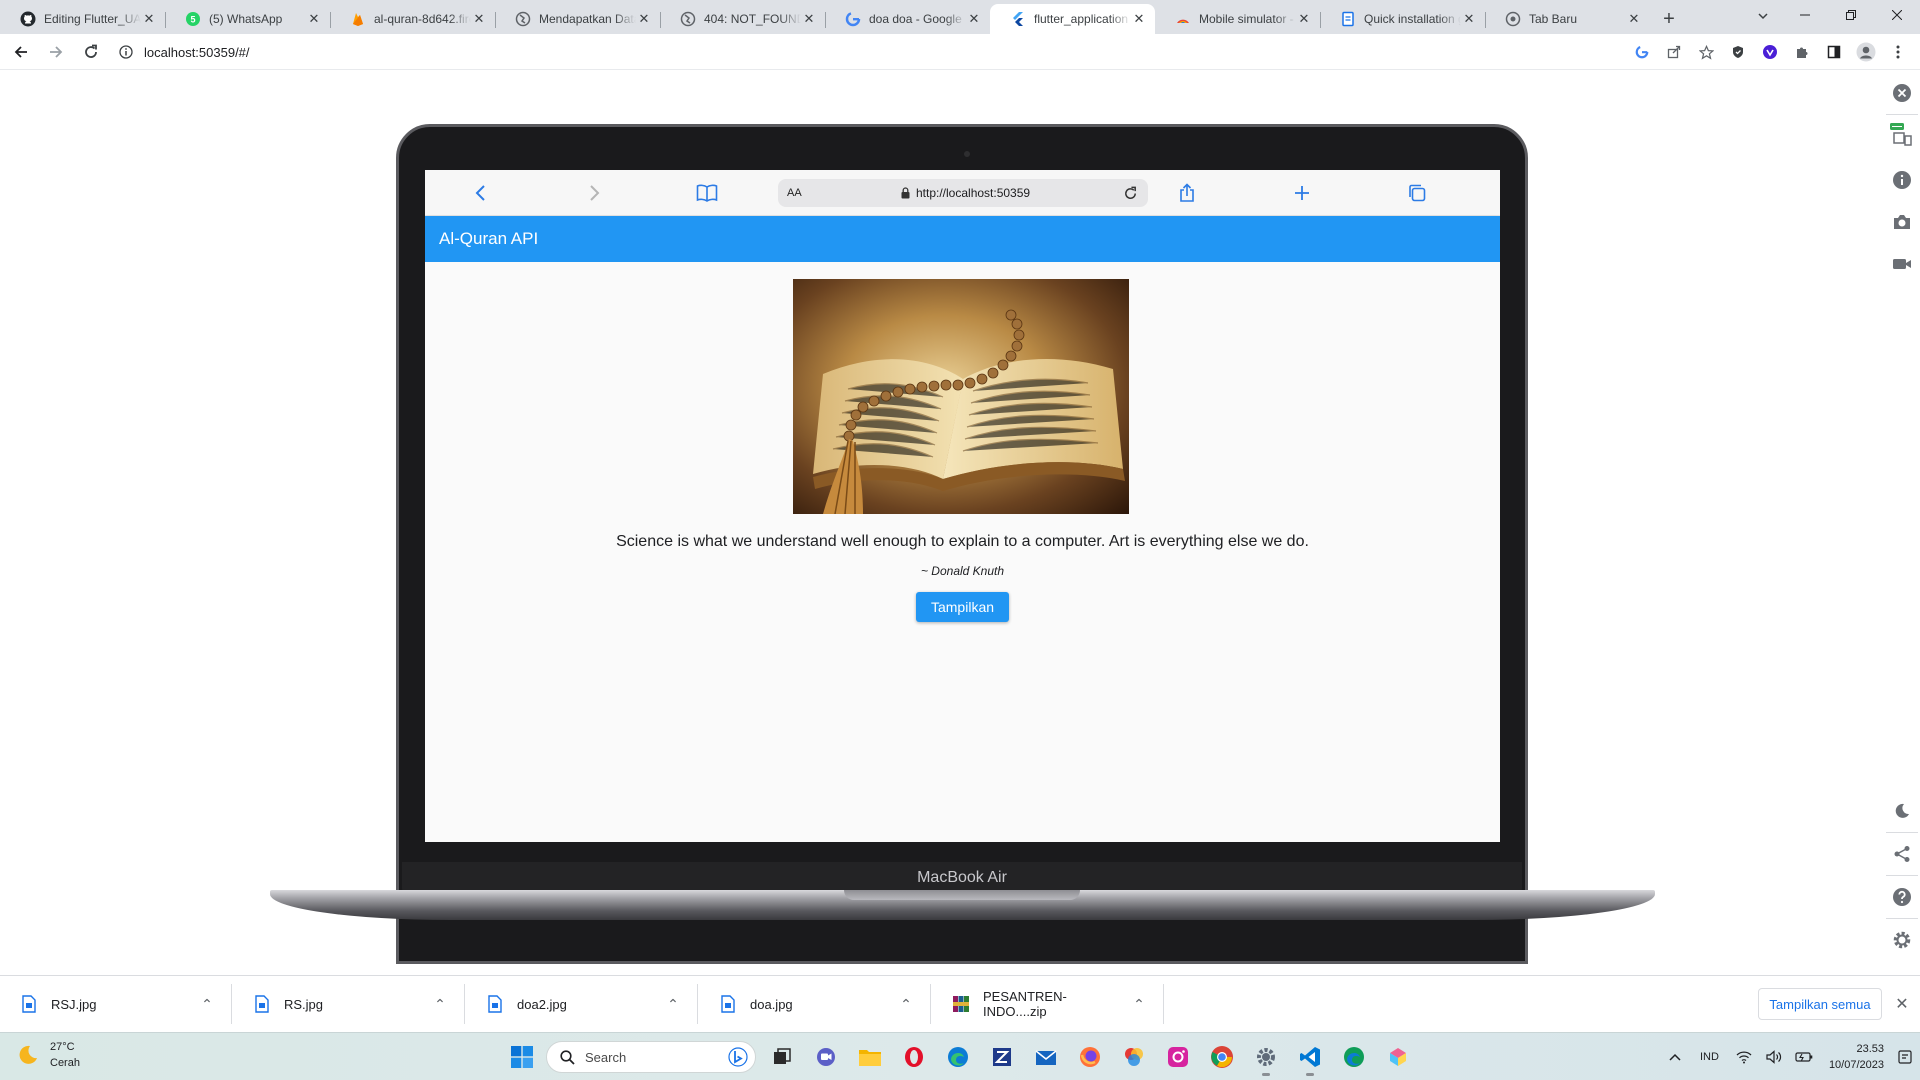 This screenshot has width=1920, height=1080. I want to click on volume-icon, so click(1774, 1057).